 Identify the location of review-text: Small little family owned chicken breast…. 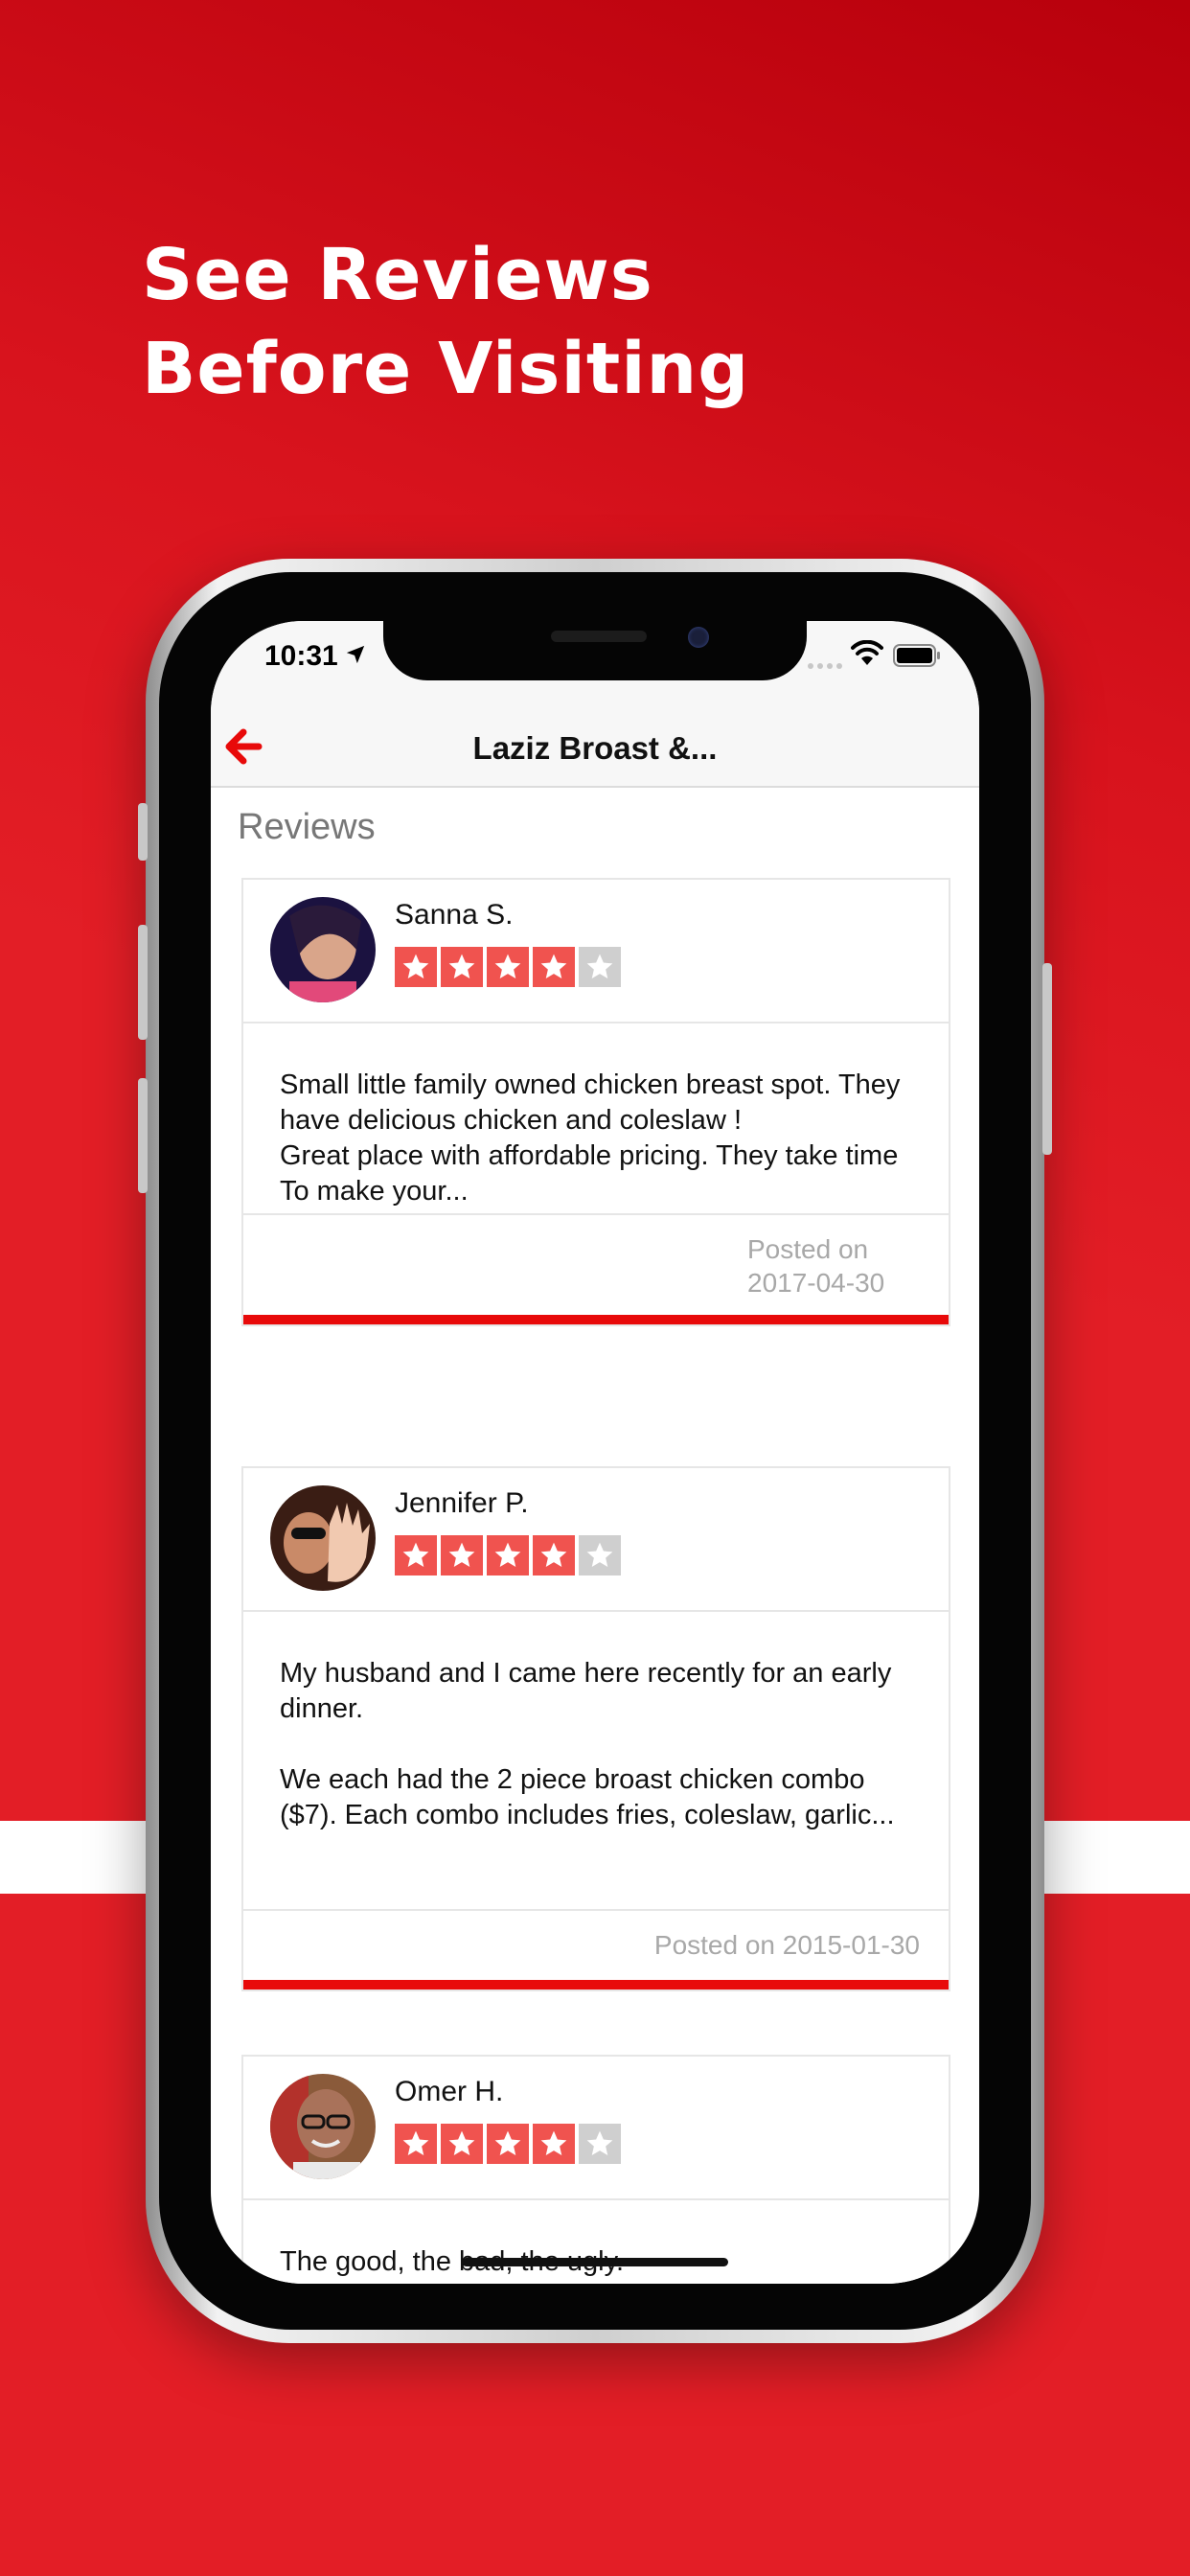
(596, 1119).